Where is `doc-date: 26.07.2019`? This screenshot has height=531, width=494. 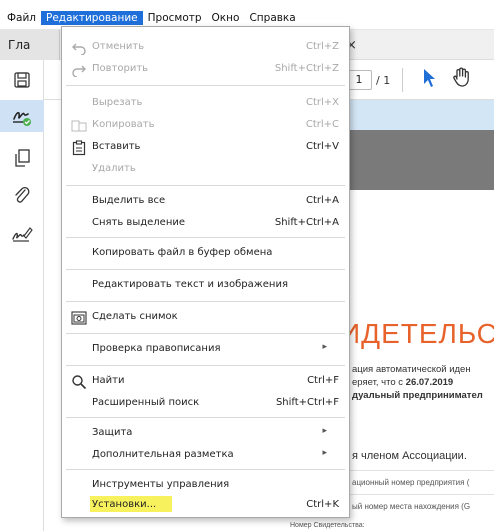
doc-date: 26.07.2019 is located at coordinates (429, 382).